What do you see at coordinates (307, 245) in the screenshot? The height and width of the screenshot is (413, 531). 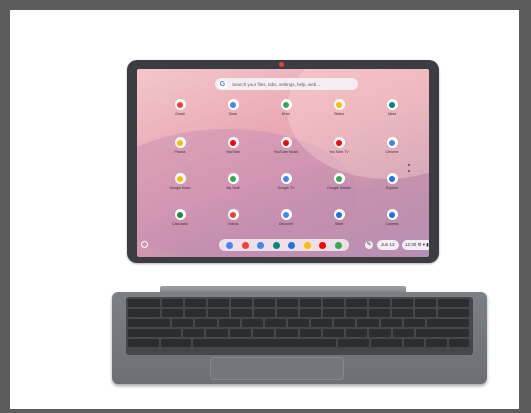 I see `photos-icon` at bounding box center [307, 245].